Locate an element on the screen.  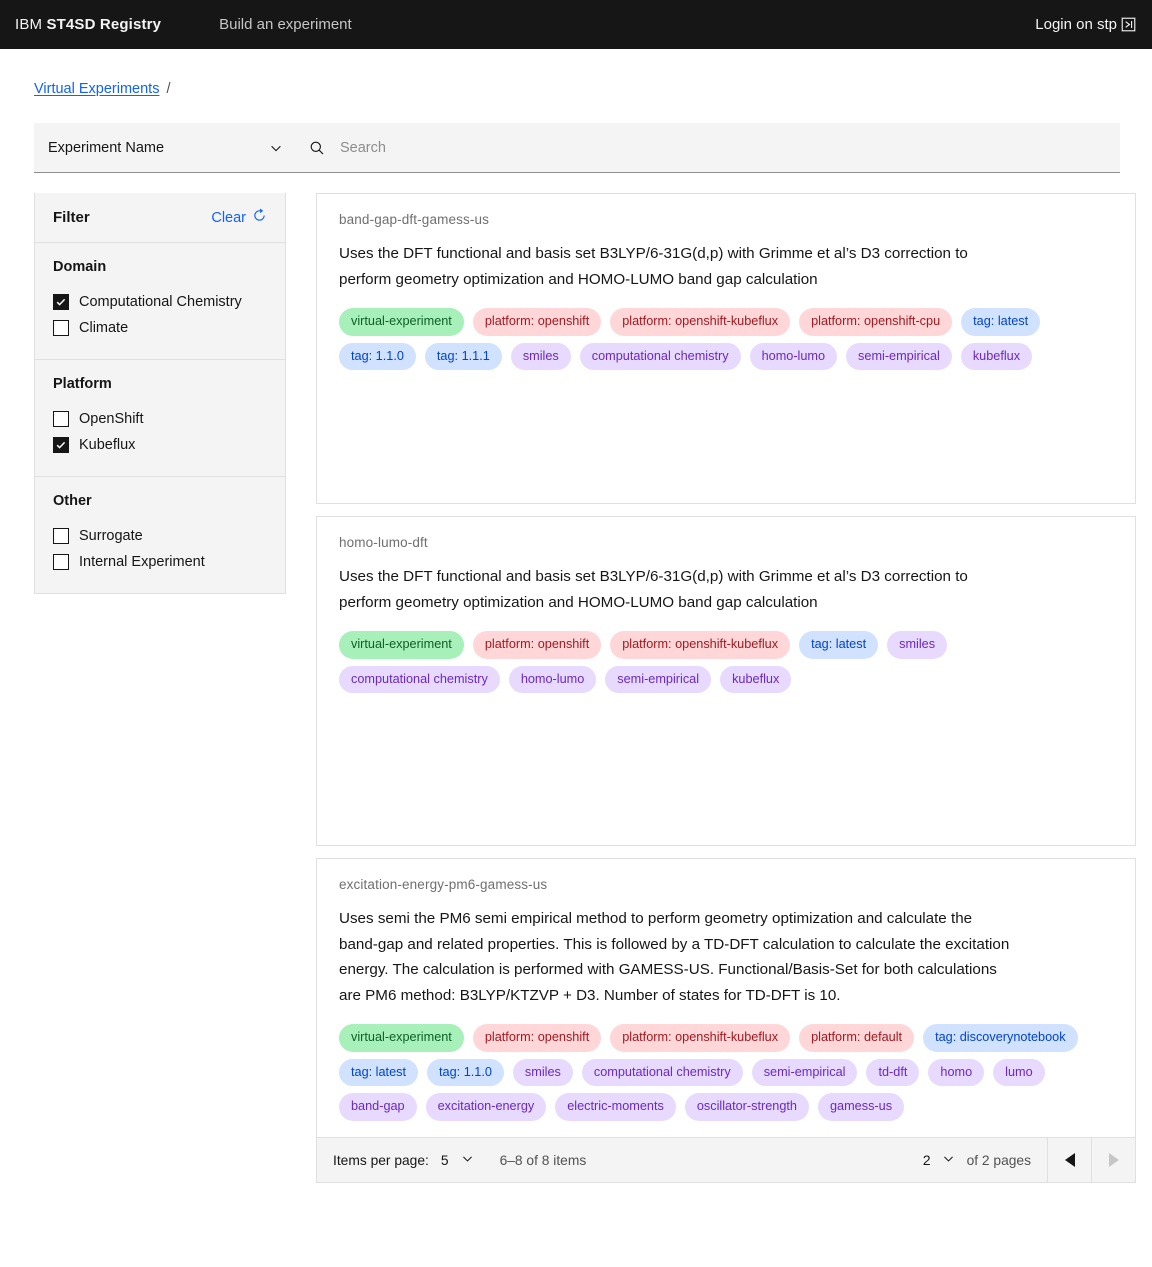
page-total-text: of 2 pages is located at coordinates (998, 1160).